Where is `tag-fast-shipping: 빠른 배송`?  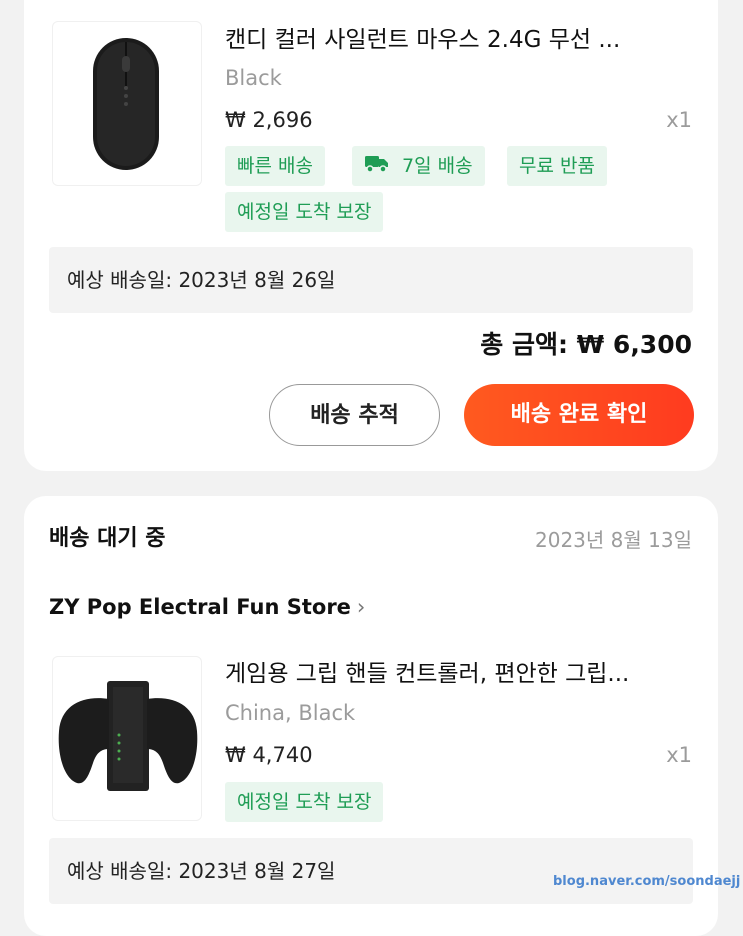
tag-fast-shipping: 빠른 배송 is located at coordinates (275, 166).